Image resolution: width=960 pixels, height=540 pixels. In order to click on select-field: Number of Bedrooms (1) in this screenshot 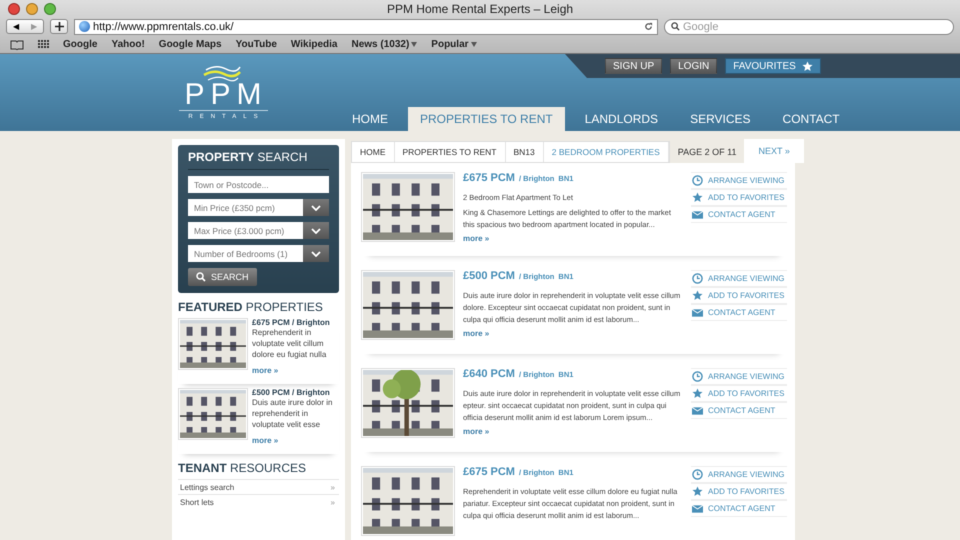, I will do `click(245, 253)`.